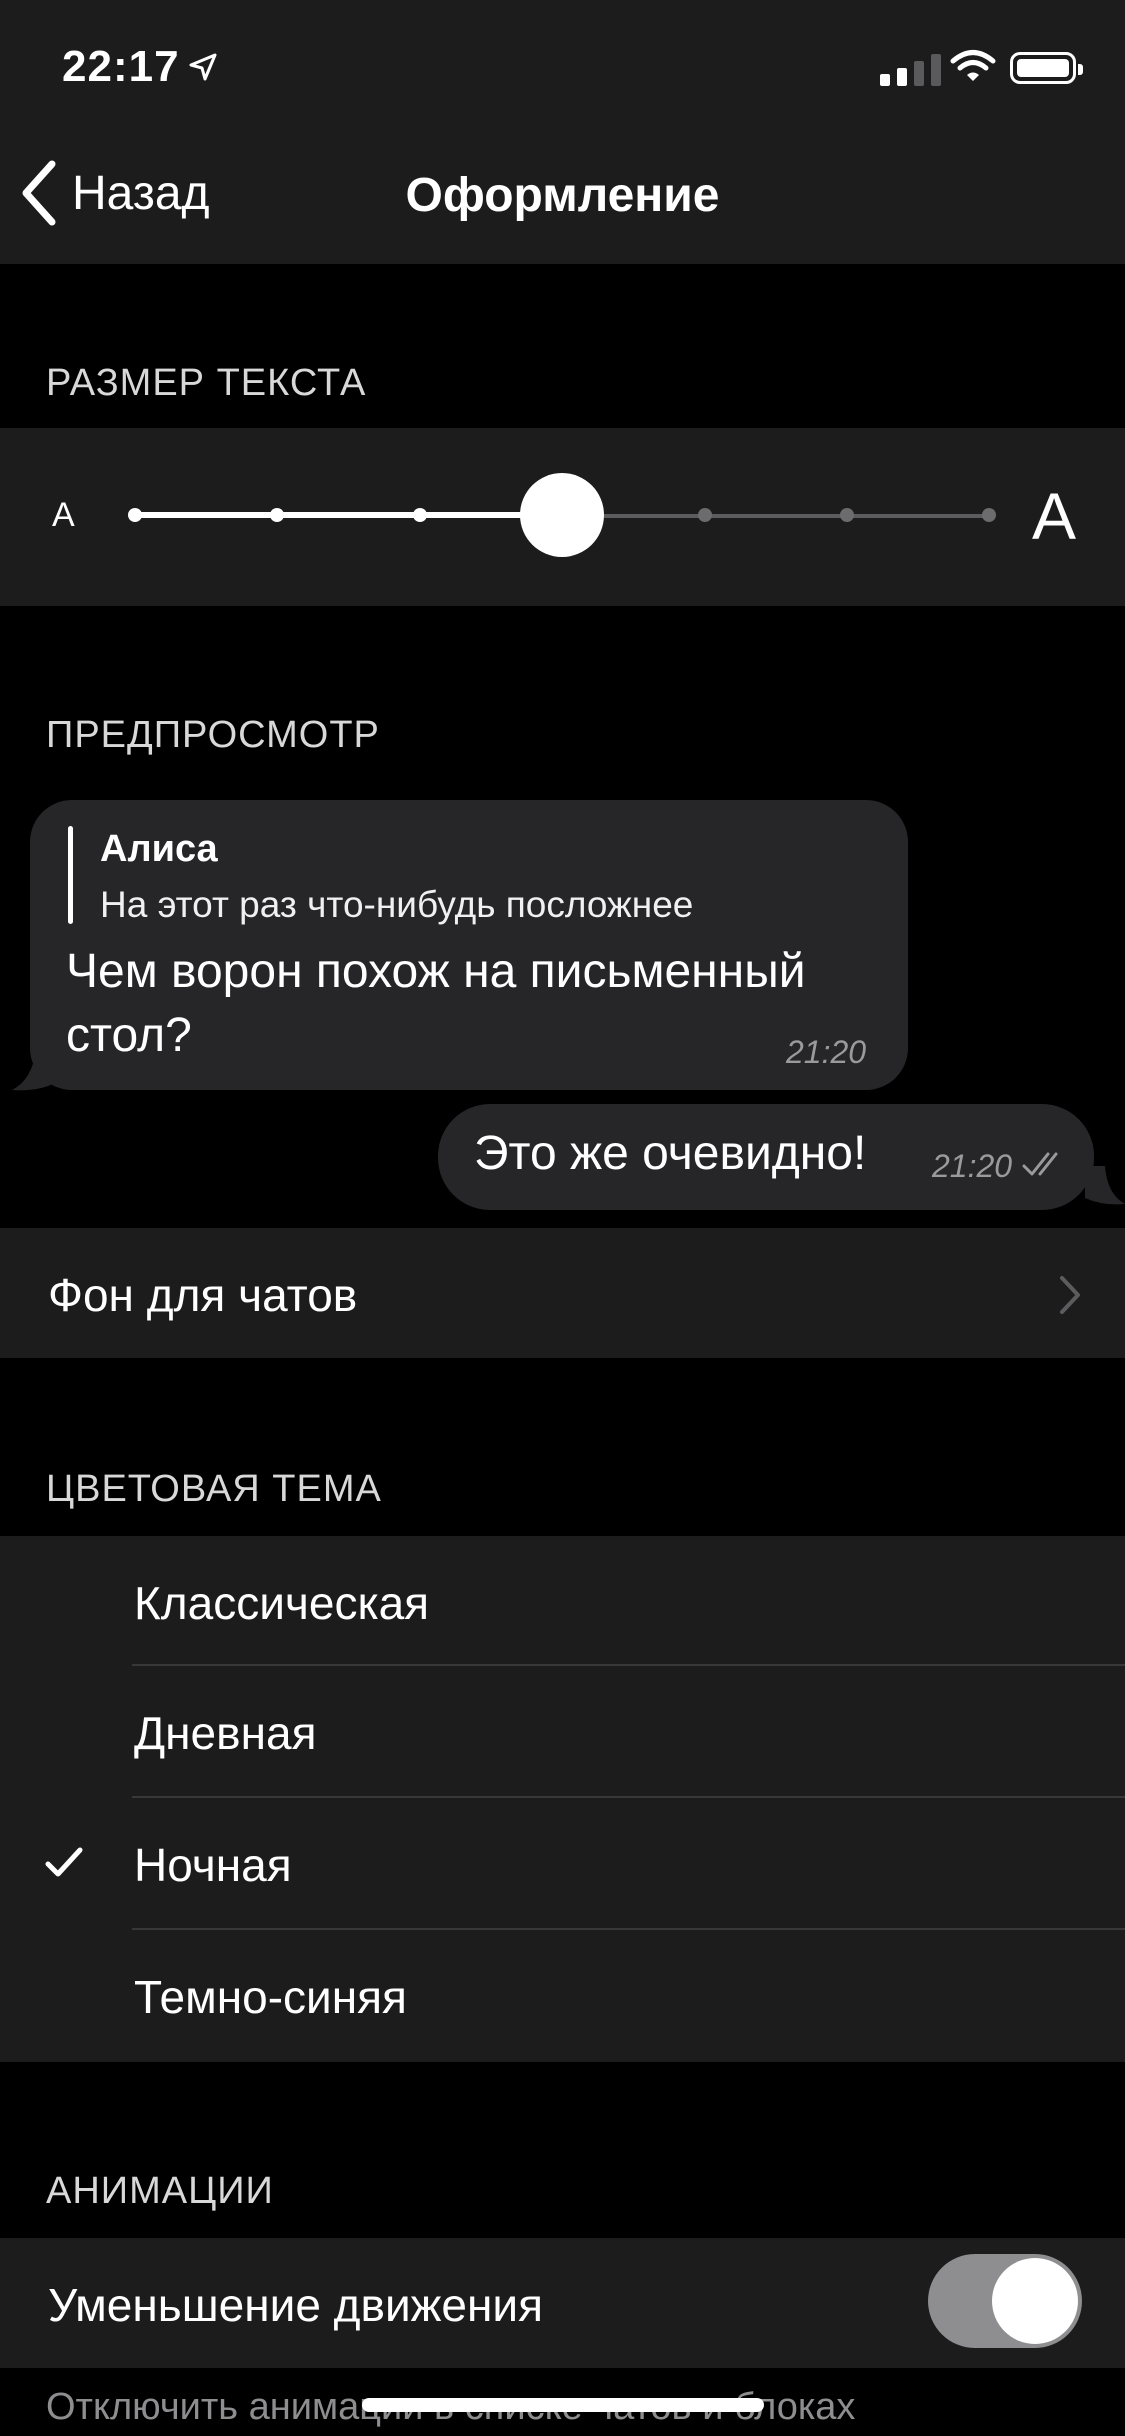 This screenshot has height=2436, width=1125. What do you see at coordinates (203, 67) in the screenshot?
I see `location-arrow-icon` at bounding box center [203, 67].